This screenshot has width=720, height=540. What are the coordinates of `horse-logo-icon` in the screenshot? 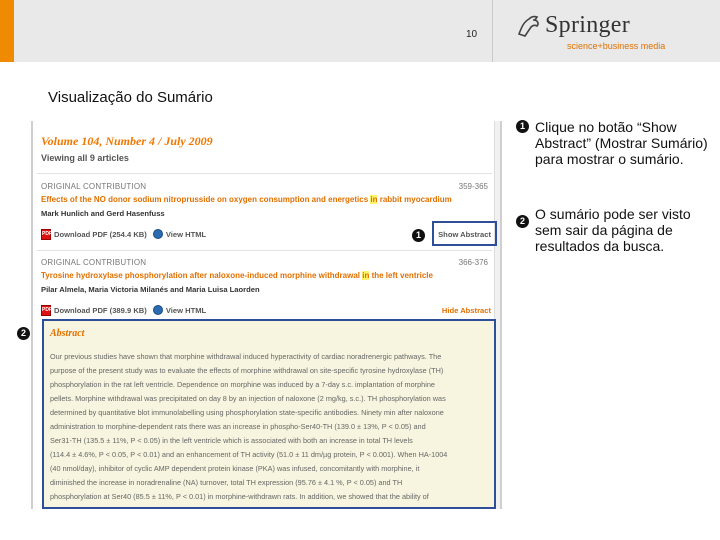 It's located at (528, 26).